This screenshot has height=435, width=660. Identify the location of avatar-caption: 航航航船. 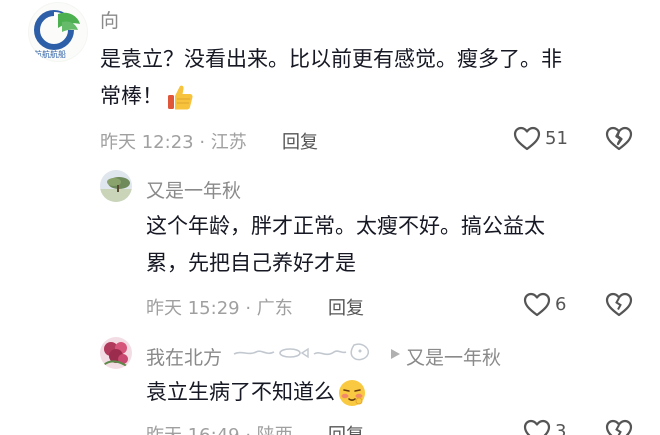
(50, 54).